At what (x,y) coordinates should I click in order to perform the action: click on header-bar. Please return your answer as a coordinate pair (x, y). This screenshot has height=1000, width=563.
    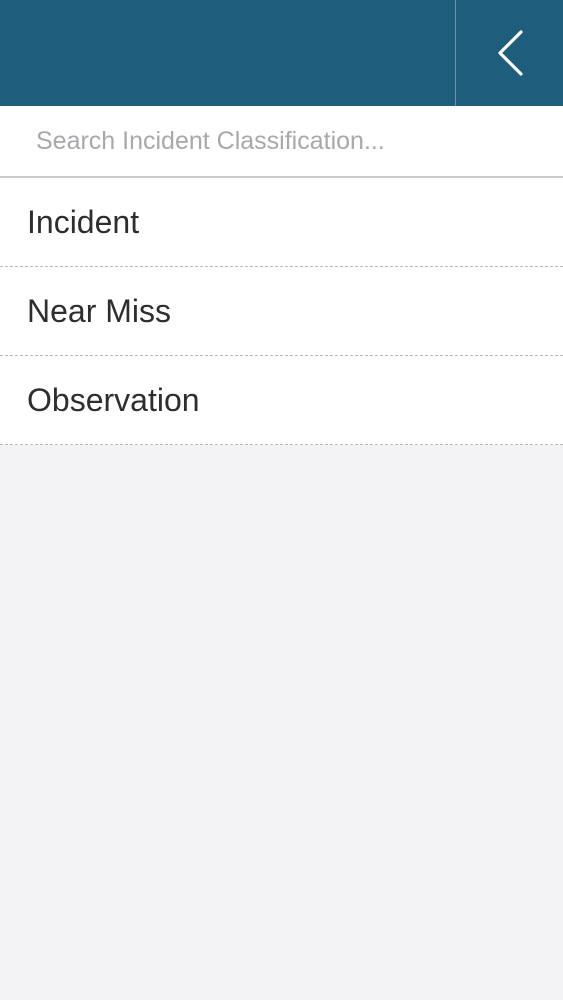
    Looking at the image, I should click on (281, 53).